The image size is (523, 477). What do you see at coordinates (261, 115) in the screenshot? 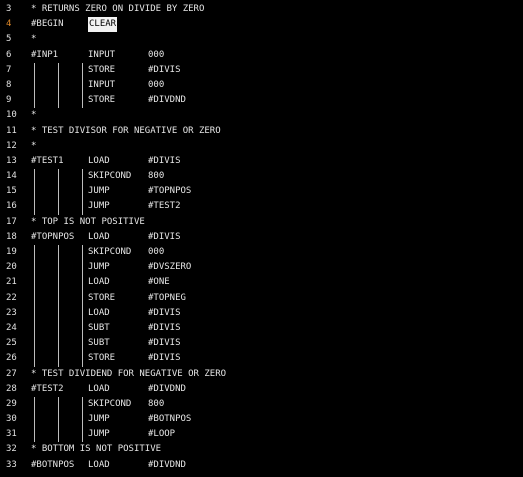
I see `code-line: 10 *` at bounding box center [261, 115].